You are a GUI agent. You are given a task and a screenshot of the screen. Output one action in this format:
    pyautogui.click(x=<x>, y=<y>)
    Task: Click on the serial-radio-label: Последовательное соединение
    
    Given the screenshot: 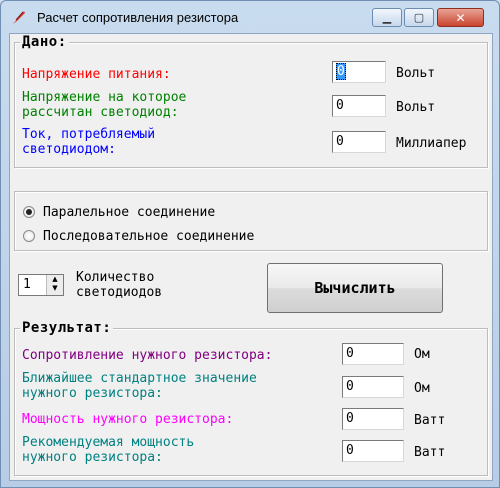 What is the action you would take?
    pyautogui.click(x=148, y=236)
    